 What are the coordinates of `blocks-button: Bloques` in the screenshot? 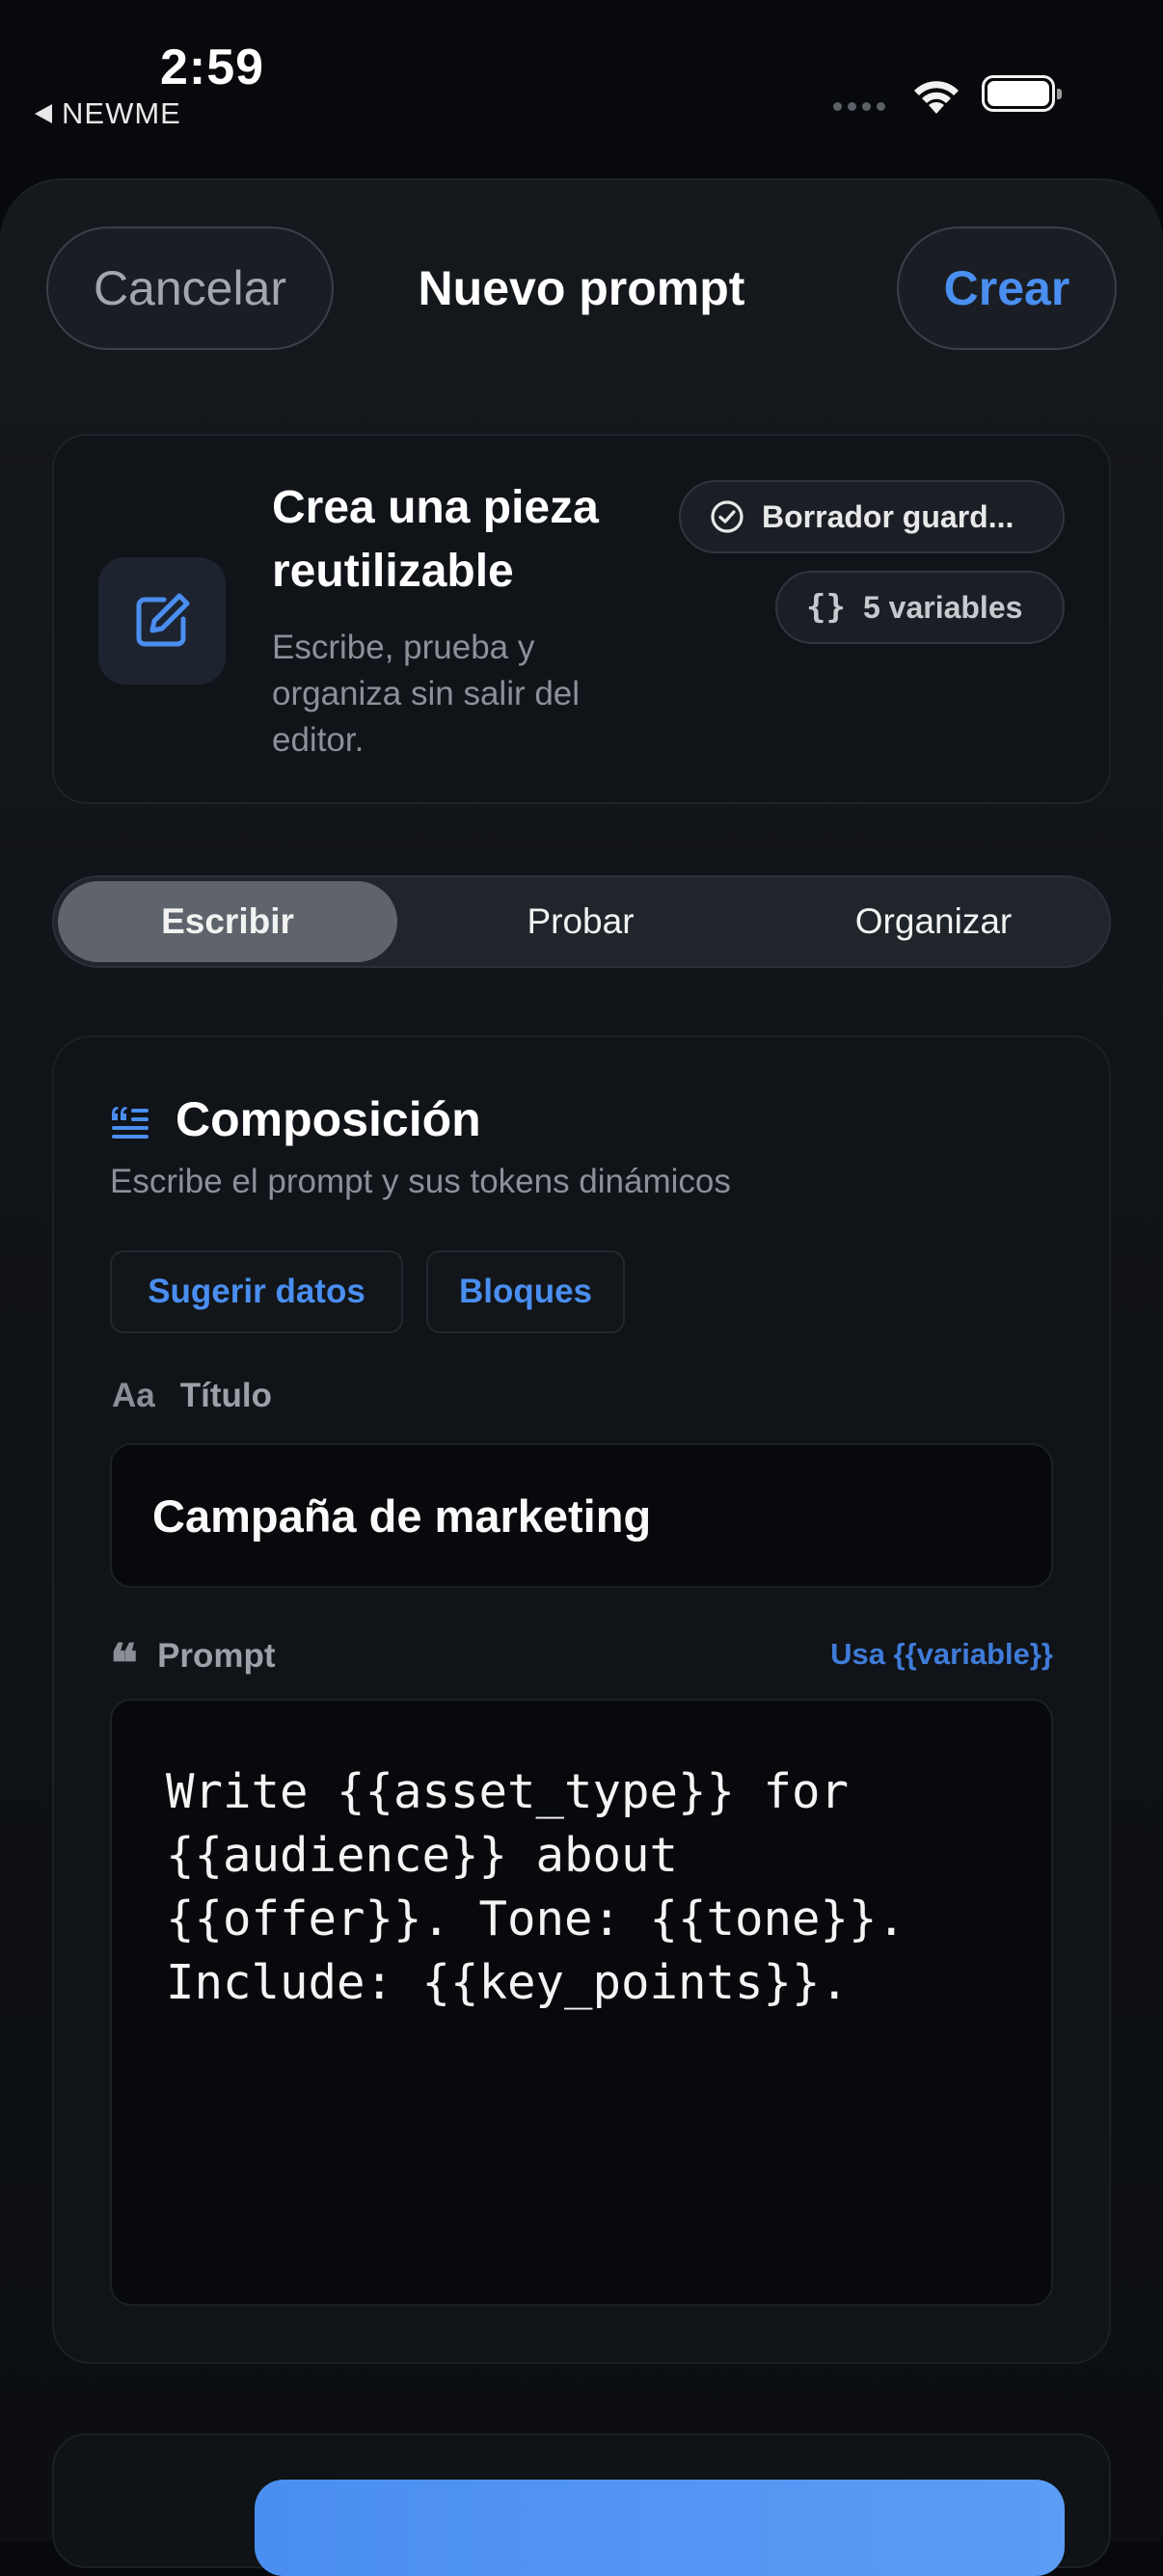 It's located at (525, 1292).